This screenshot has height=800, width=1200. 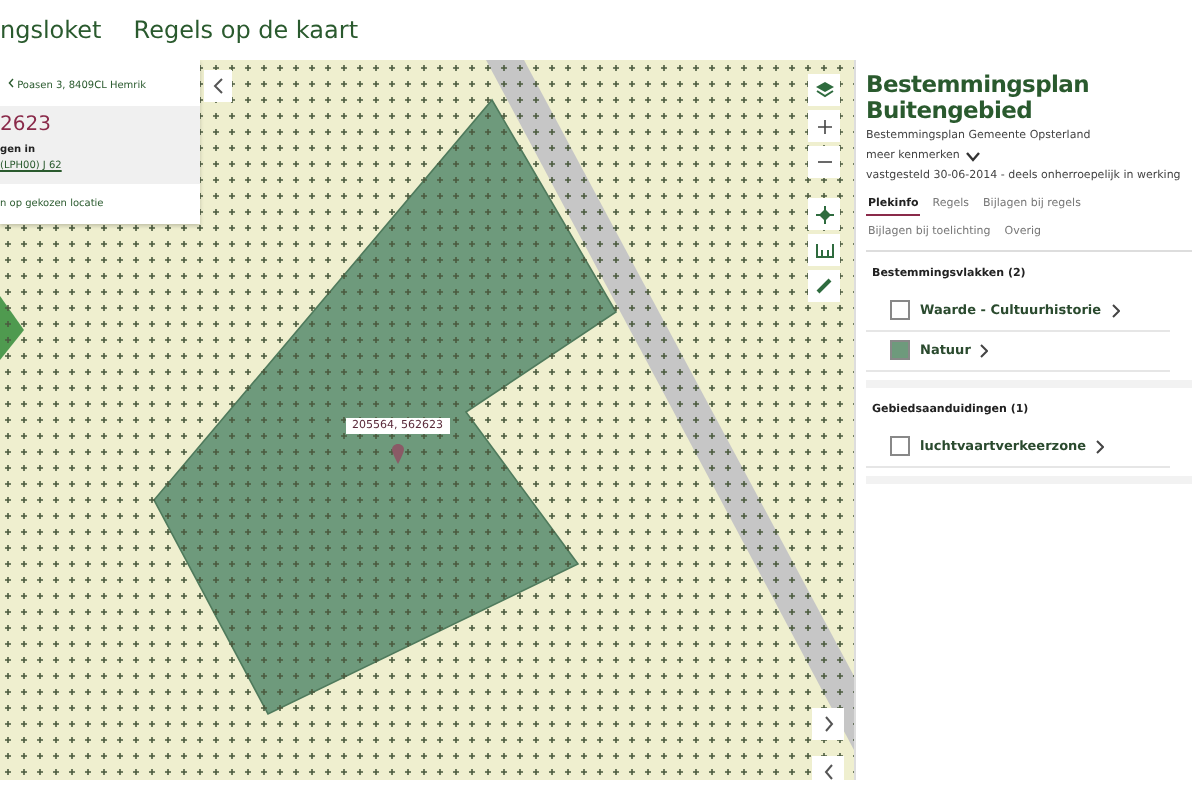 I want to click on plan-title: Bestemmingsplan Buitengebied, so click(x=978, y=98).